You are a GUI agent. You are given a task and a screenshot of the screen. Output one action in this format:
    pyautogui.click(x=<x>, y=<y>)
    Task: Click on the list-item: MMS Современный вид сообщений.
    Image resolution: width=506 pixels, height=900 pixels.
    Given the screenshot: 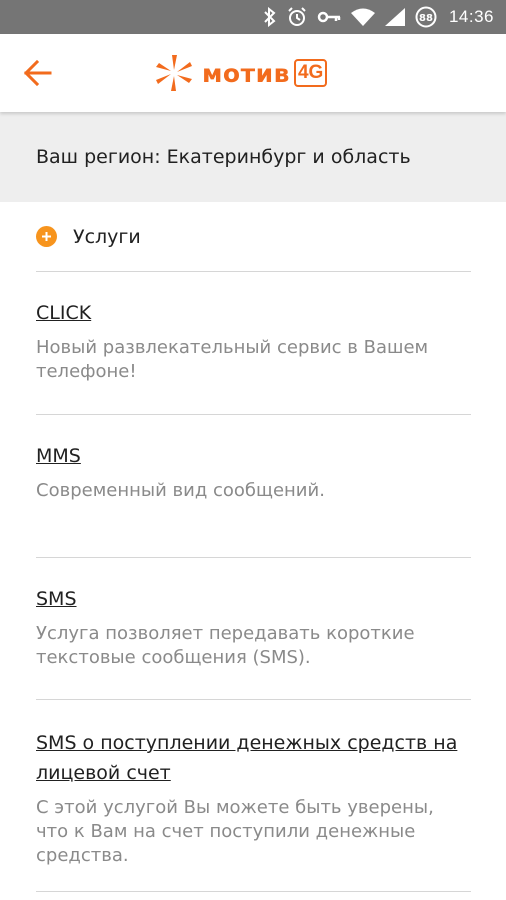 What is the action you would take?
    pyautogui.click(x=253, y=486)
    